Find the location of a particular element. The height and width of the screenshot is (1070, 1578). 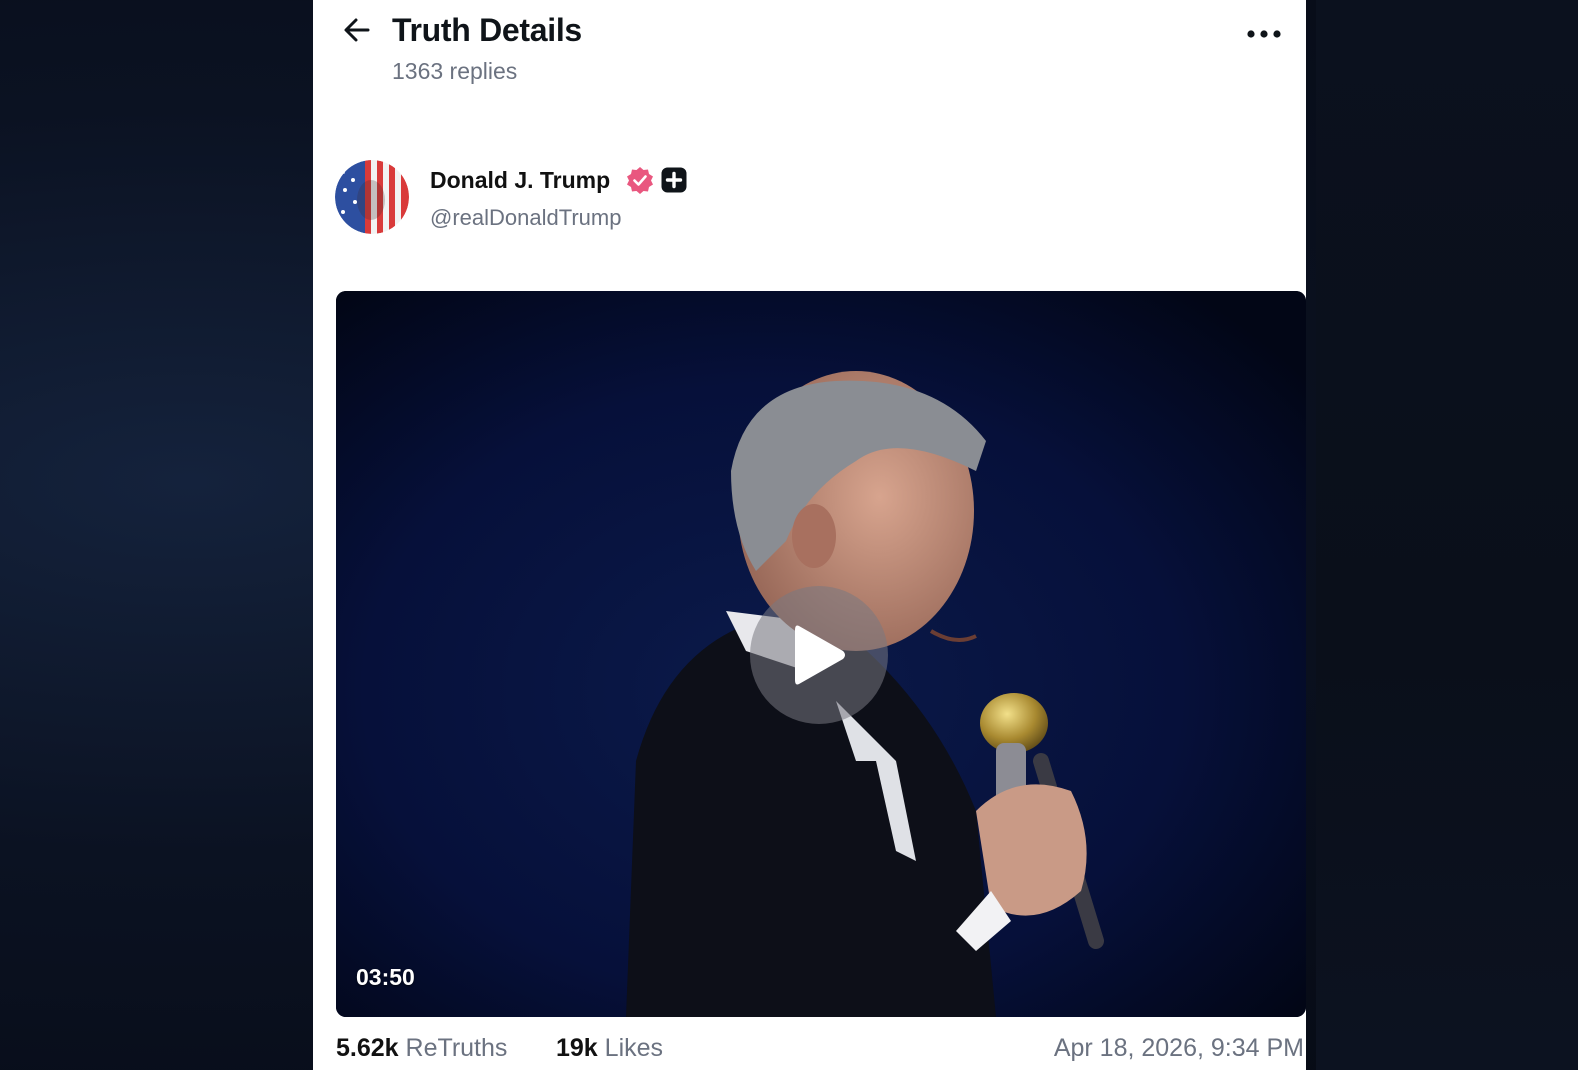

likes-stat: 19k Likes is located at coordinates (609, 1048).